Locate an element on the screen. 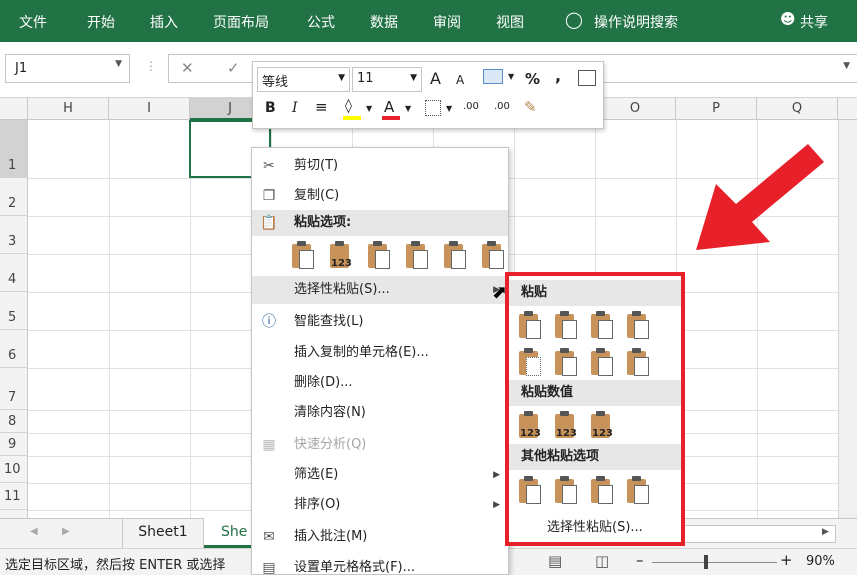  paste-values-source-format-button: 123 is located at coordinates (602, 426).